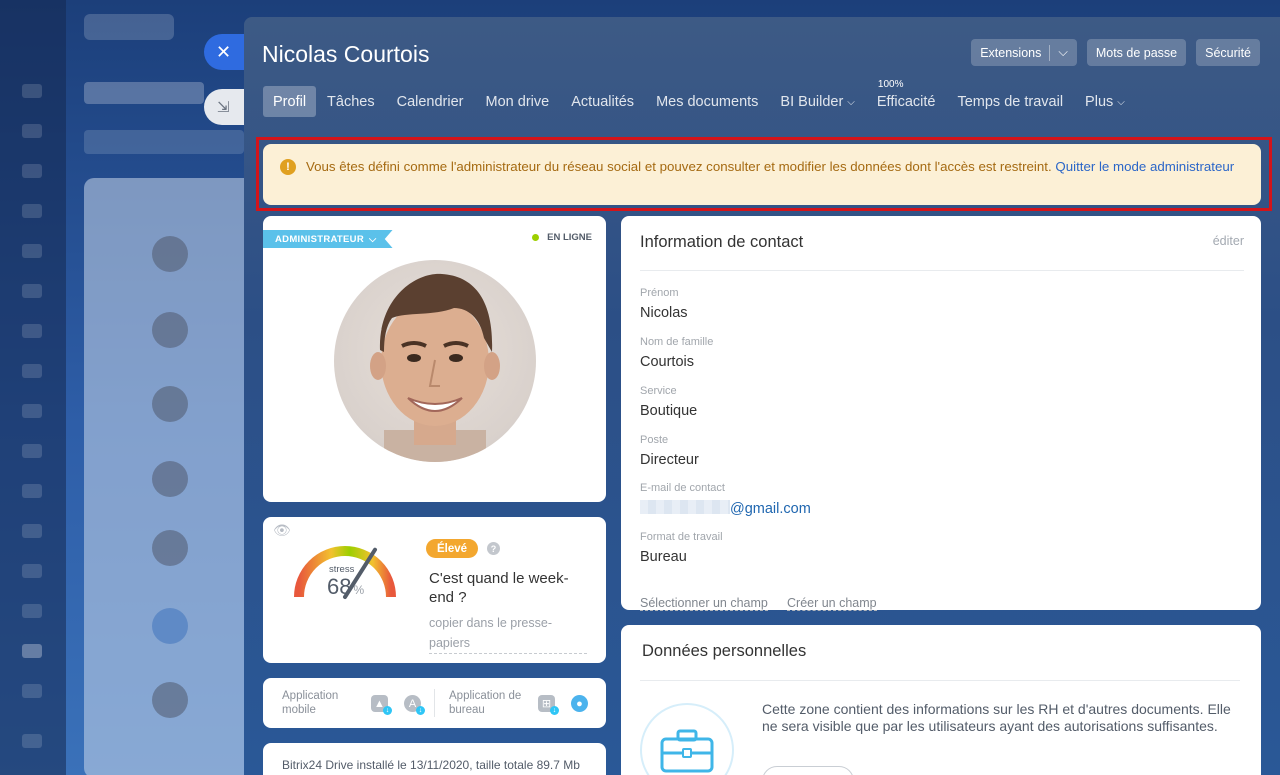  I want to click on field-value-email: @gmail.com, so click(725, 508).